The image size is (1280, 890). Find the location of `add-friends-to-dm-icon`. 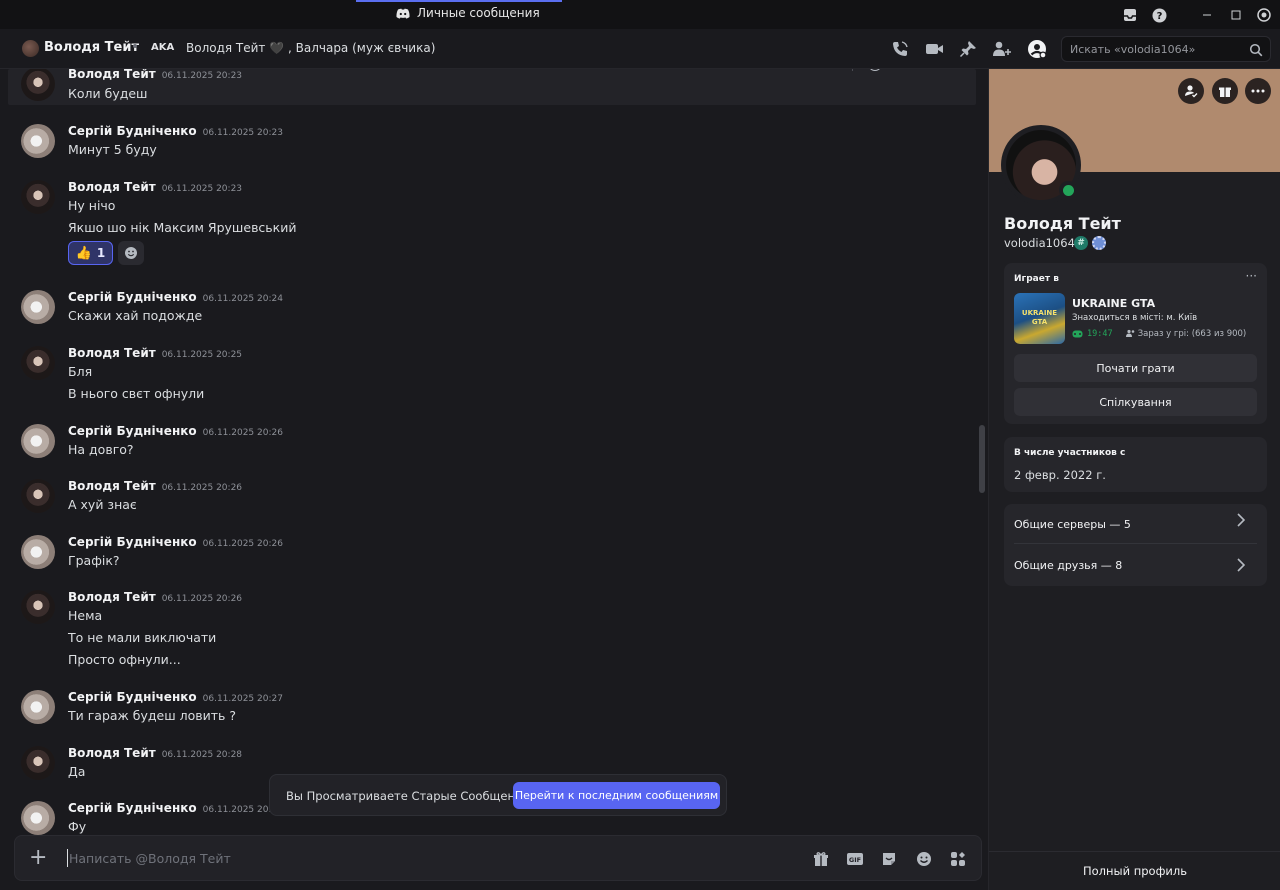

add-friends-to-dm-icon is located at coordinates (1002, 49).